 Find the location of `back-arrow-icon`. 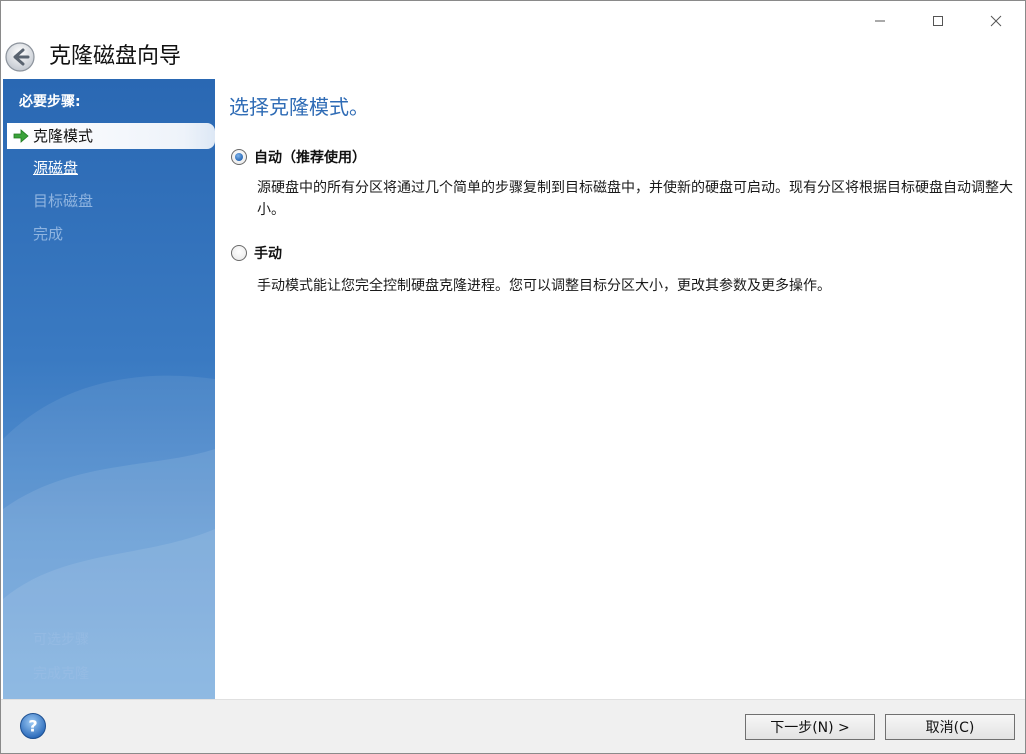

back-arrow-icon is located at coordinates (20, 57).